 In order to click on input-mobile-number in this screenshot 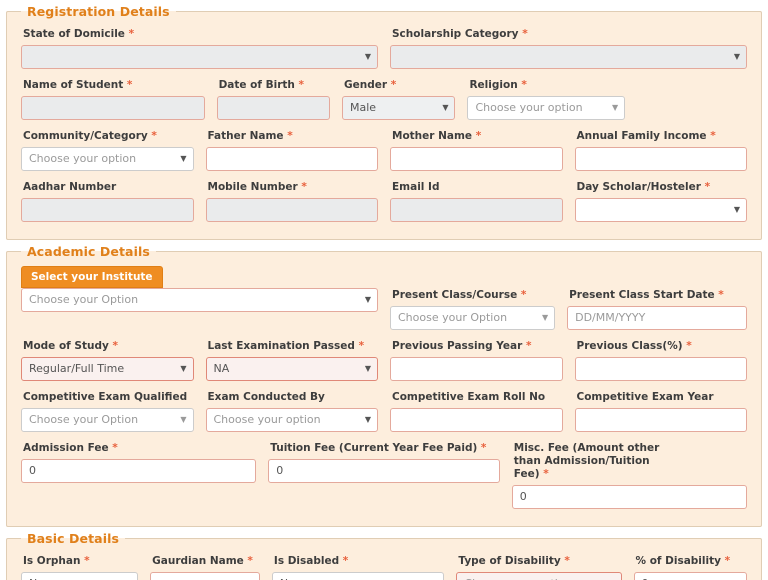, I will do `click(291, 210)`.